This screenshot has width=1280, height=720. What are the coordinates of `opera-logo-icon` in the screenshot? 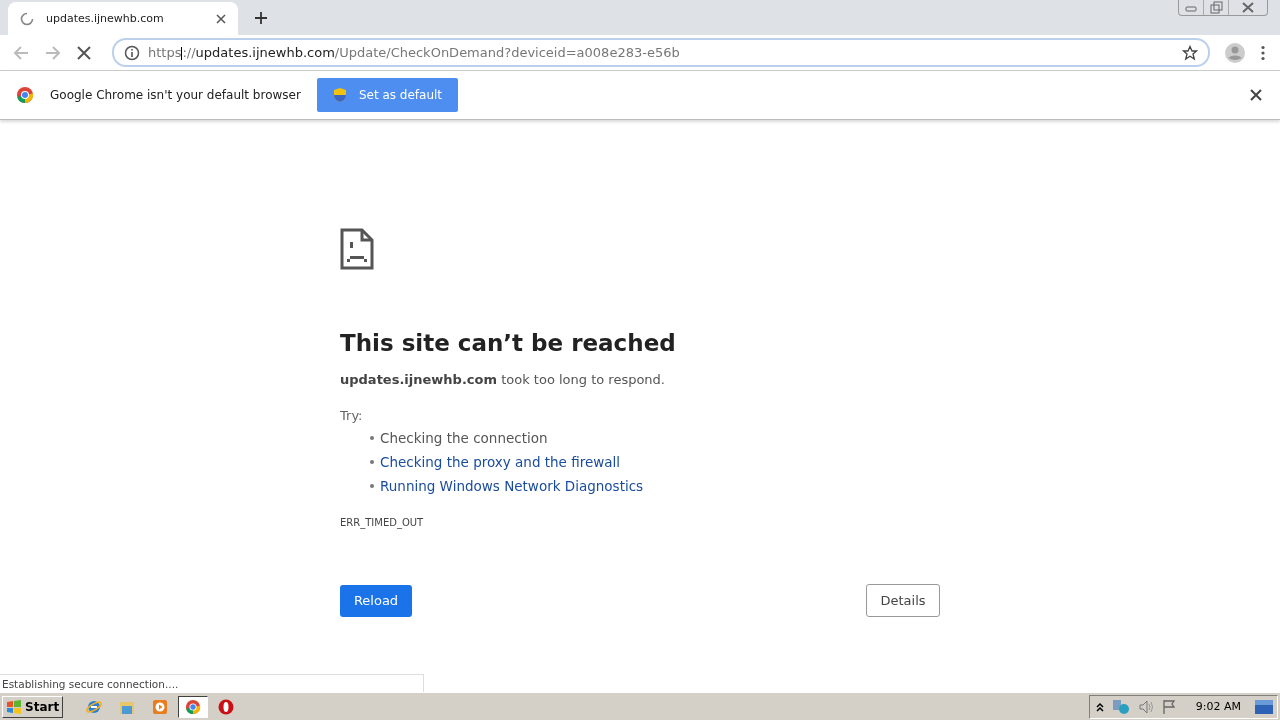 It's located at (226, 706).